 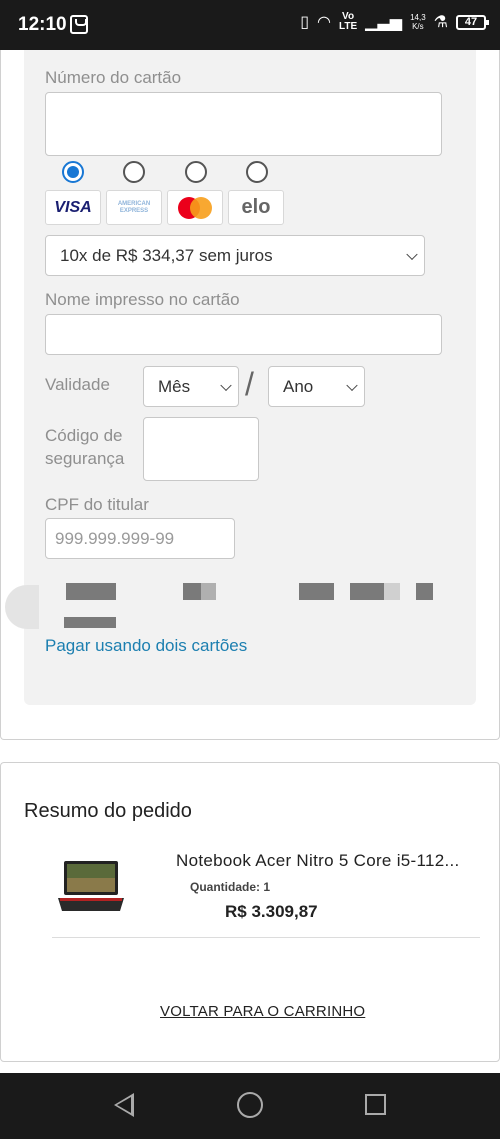 I want to click on security-code-label: Código de segurança, so click(x=84, y=447).